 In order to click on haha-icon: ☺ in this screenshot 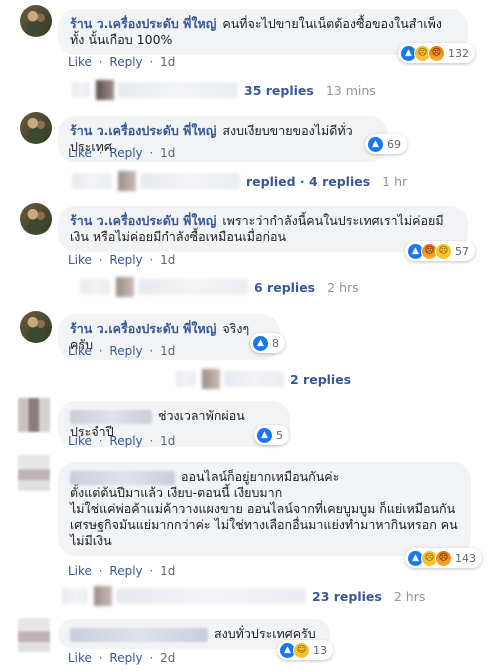, I will do `click(301, 650)`.